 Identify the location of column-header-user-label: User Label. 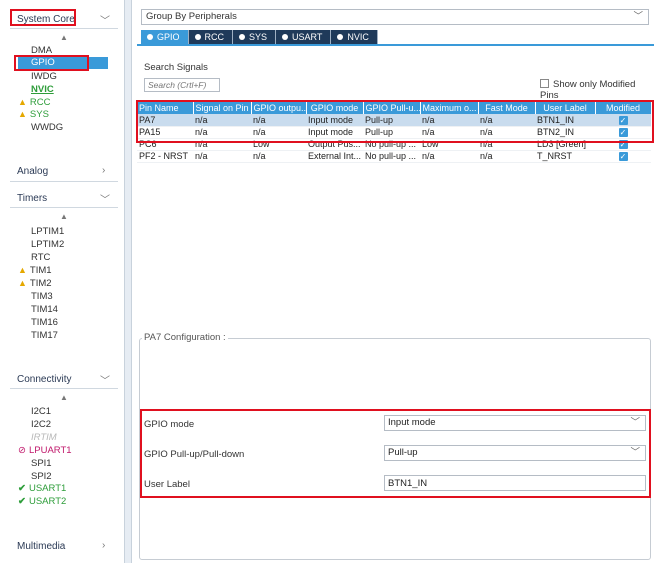
(565, 108).